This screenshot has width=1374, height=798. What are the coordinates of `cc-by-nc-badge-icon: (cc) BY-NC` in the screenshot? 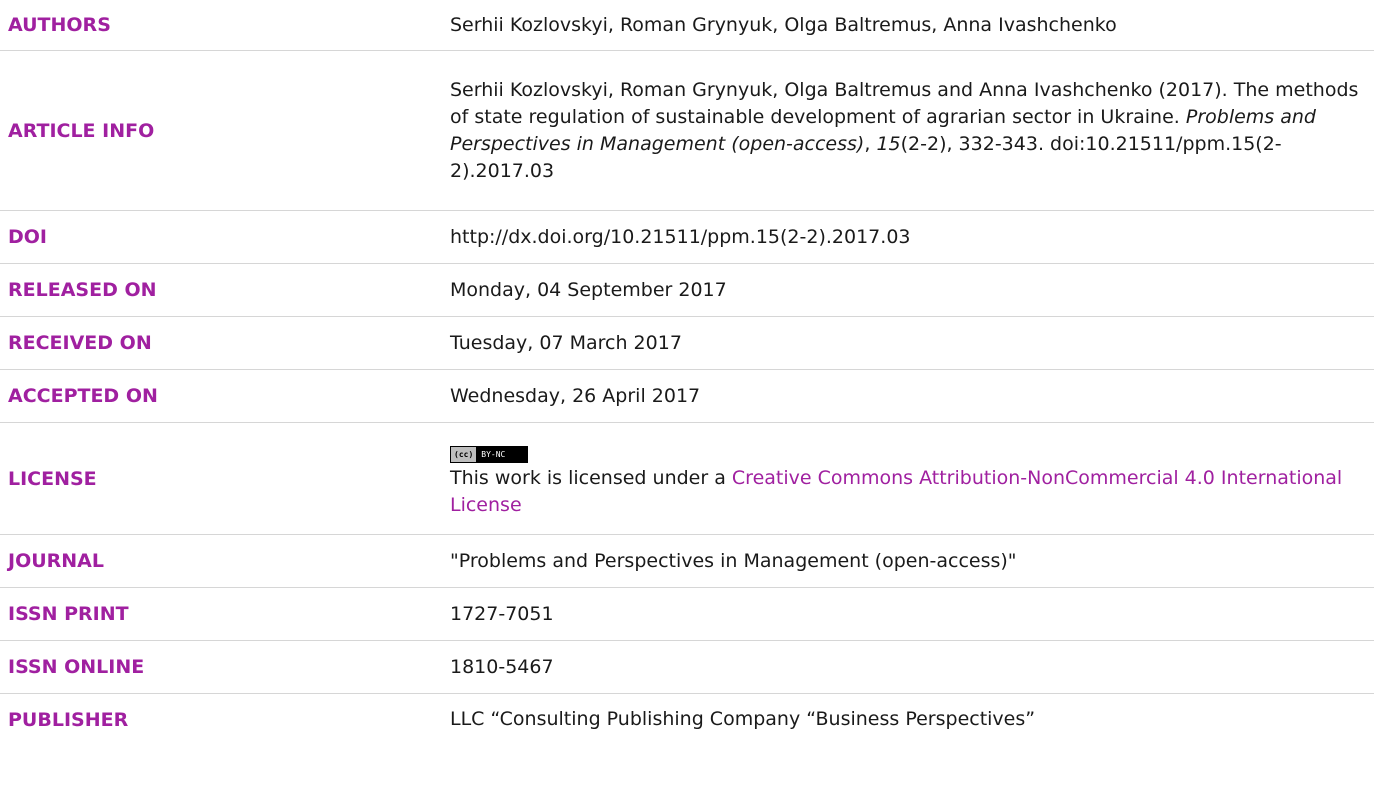 It's located at (489, 454).